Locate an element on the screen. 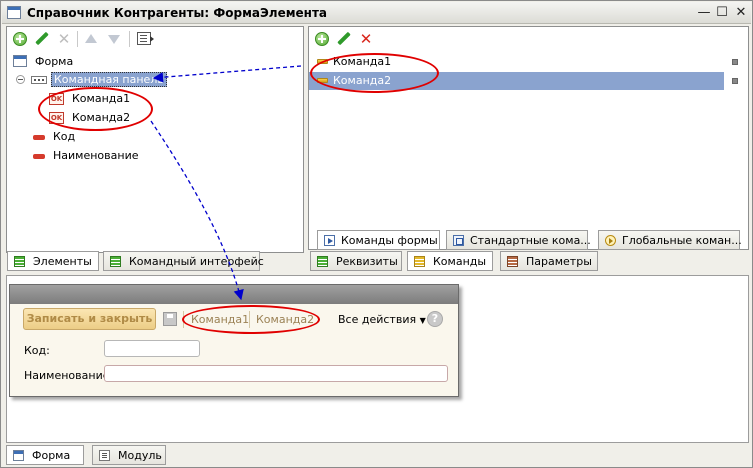 This screenshot has height=468, width=753. annotation-arrows is located at coordinates (226, 183).